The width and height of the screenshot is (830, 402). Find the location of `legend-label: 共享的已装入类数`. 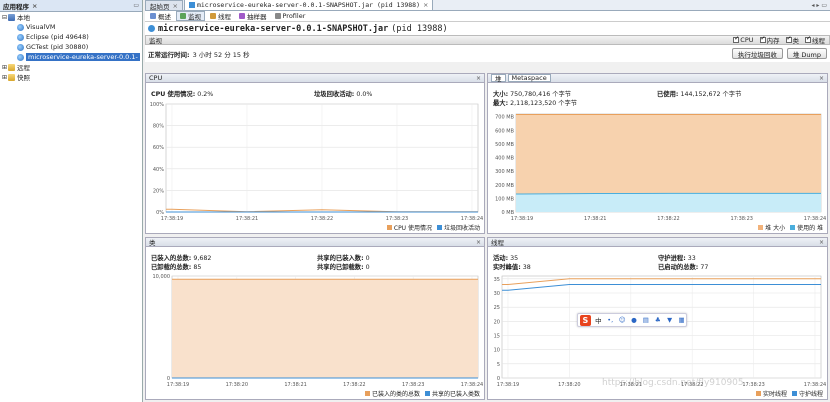

legend-label: 共享的已装入类数 is located at coordinates (455, 394).